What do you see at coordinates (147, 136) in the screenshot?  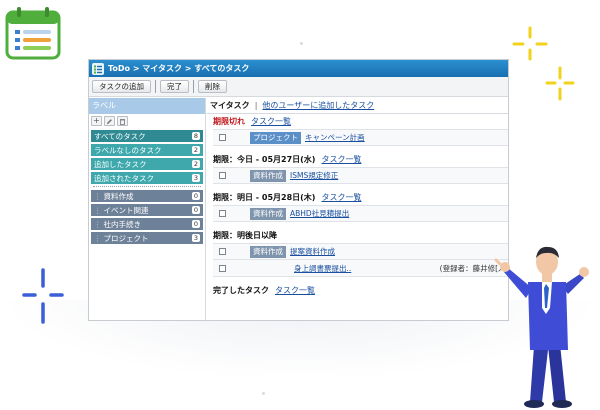 I see `label-all-tasks: すべてのタスク 8` at bounding box center [147, 136].